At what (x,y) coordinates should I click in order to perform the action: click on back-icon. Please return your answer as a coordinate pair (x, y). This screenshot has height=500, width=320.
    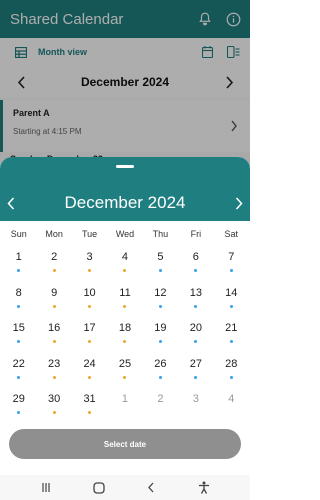
    Looking at the image, I should click on (151, 488).